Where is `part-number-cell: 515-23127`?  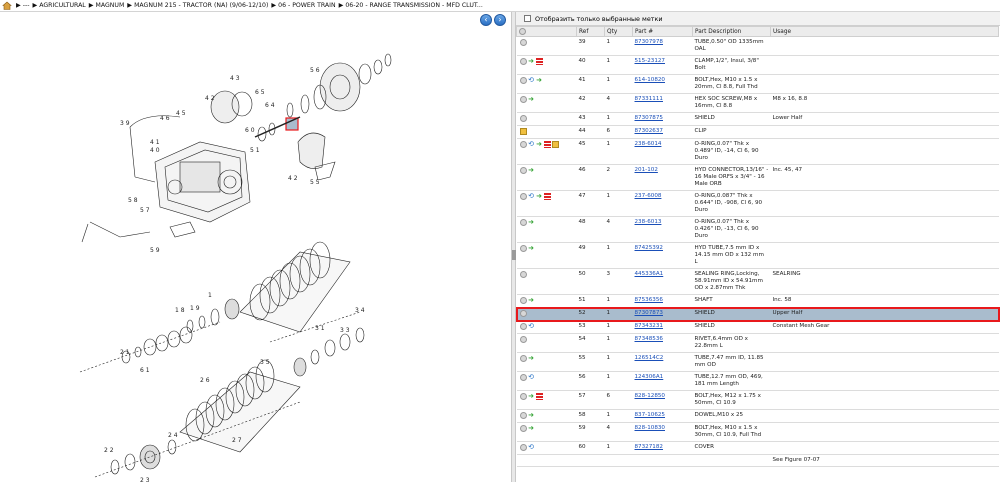
part-number-cell: 515-23127 is located at coordinates (662, 65).